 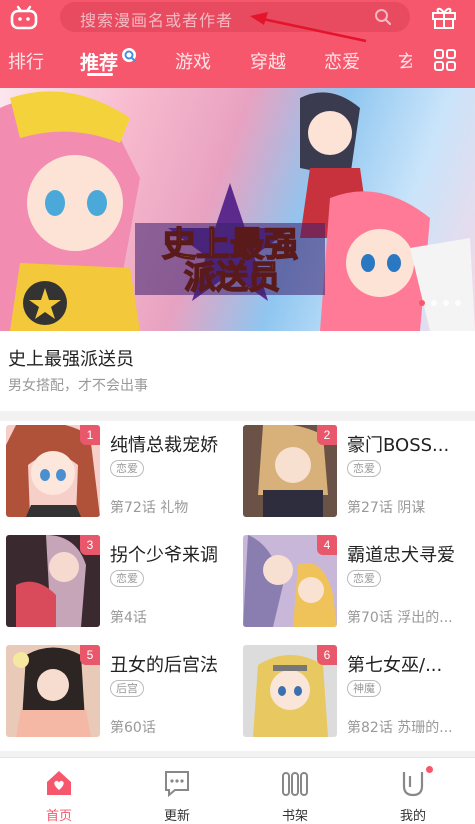 What do you see at coordinates (294, 816) in the screenshot?
I see `nav-label: 书架` at bounding box center [294, 816].